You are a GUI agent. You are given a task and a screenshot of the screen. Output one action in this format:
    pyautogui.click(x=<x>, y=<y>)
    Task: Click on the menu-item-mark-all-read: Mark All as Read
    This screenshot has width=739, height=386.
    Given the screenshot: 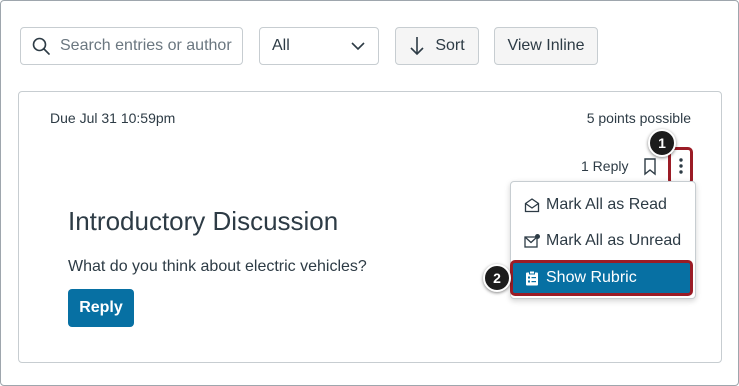 What is the action you would take?
    pyautogui.click(x=604, y=205)
    